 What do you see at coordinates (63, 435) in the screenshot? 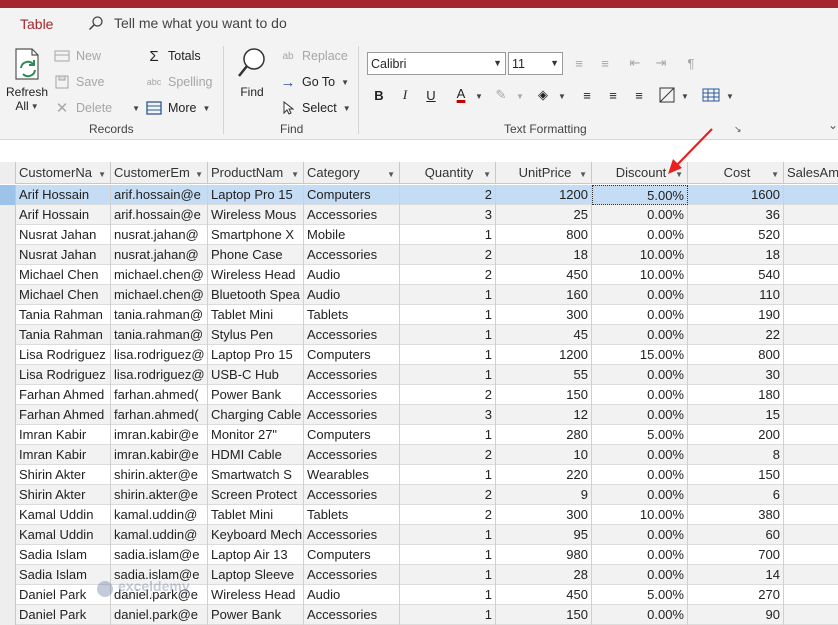
I see `table-cell: Imran Kabir` at bounding box center [63, 435].